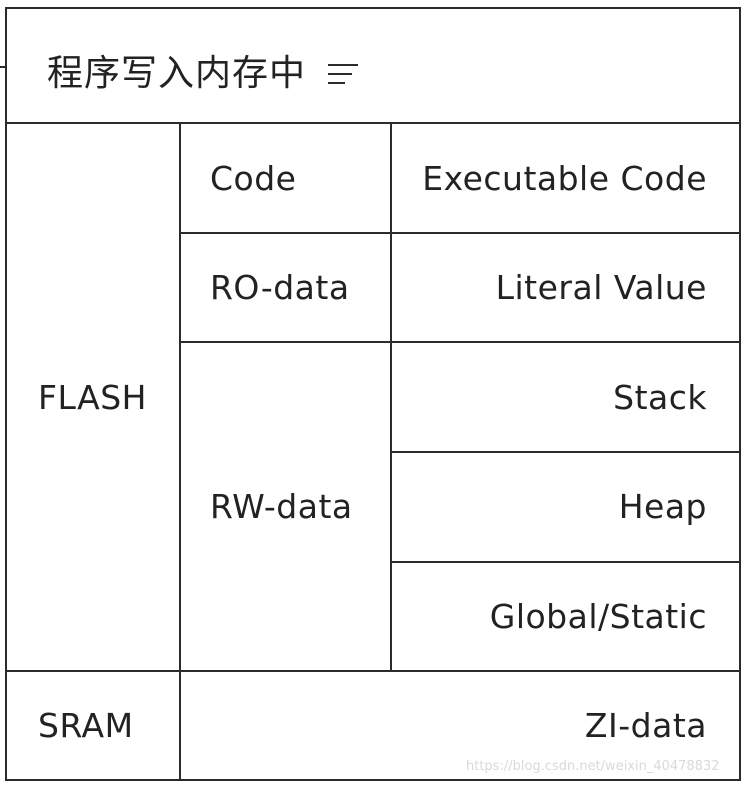  Describe the element at coordinates (177, 73) in the screenshot. I see `diagram-title: 程序写入内存中` at that location.